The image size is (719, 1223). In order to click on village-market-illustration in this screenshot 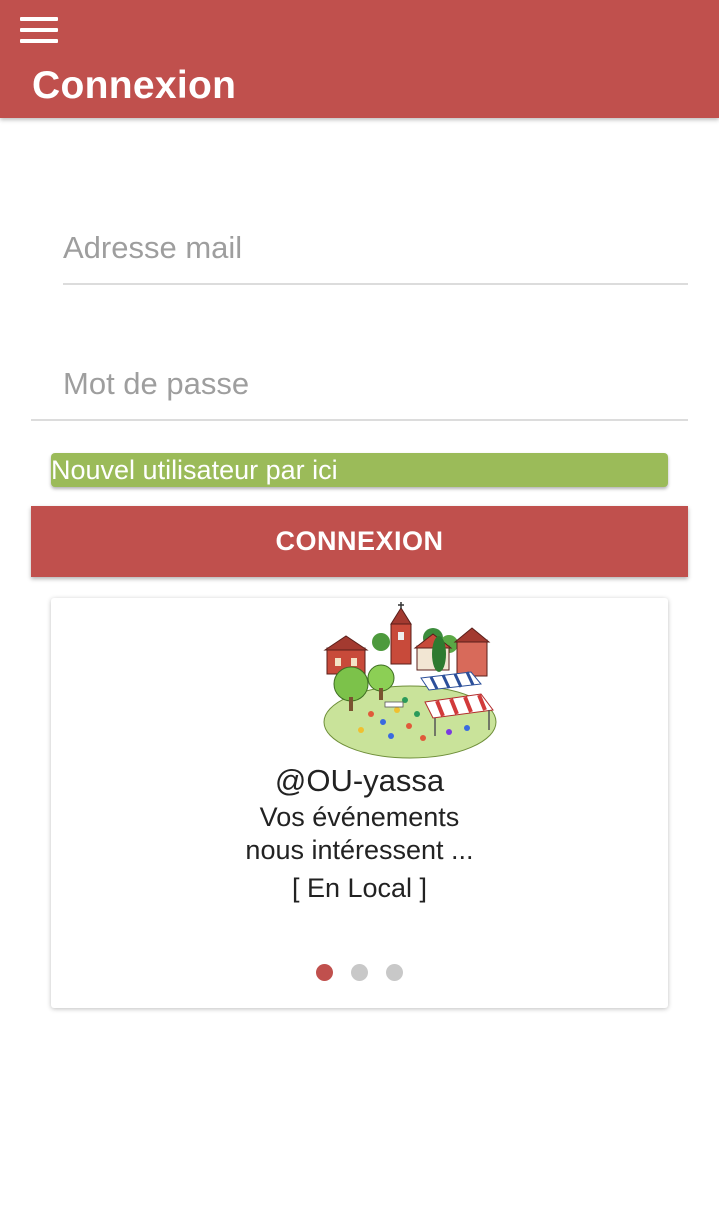, I will do `click(410, 680)`.